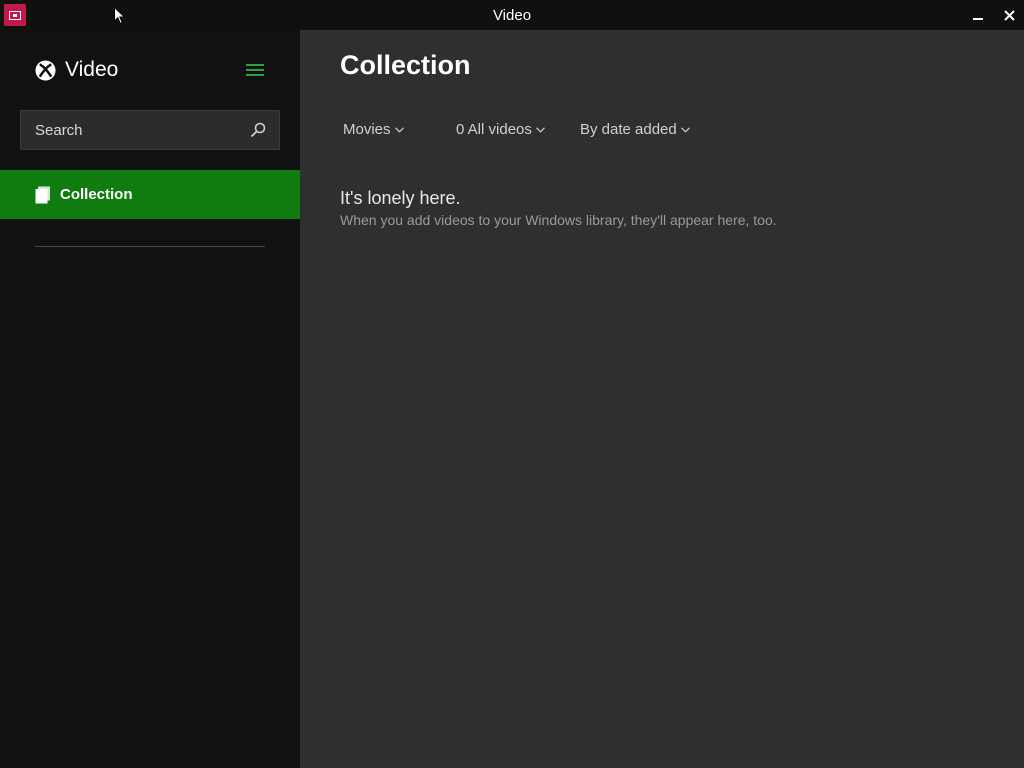 Image resolution: width=1024 pixels, height=768 pixels. Describe the element at coordinates (150, 246) in the screenshot. I see `sidebar-divider` at that location.